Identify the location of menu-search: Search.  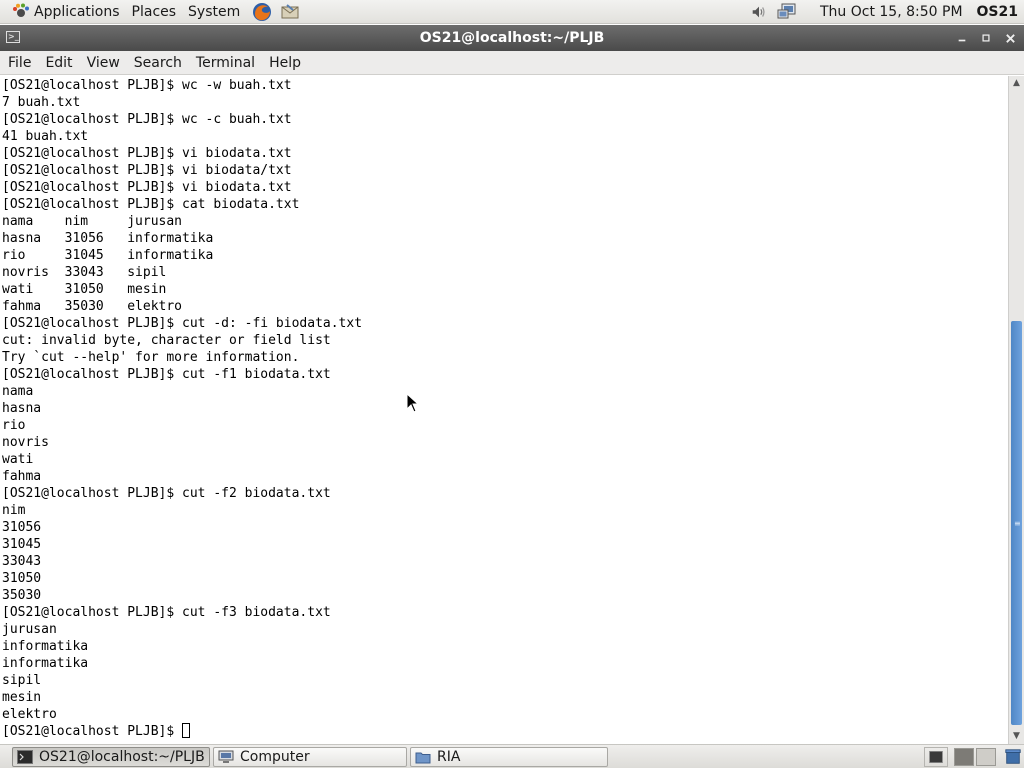
(158, 63).